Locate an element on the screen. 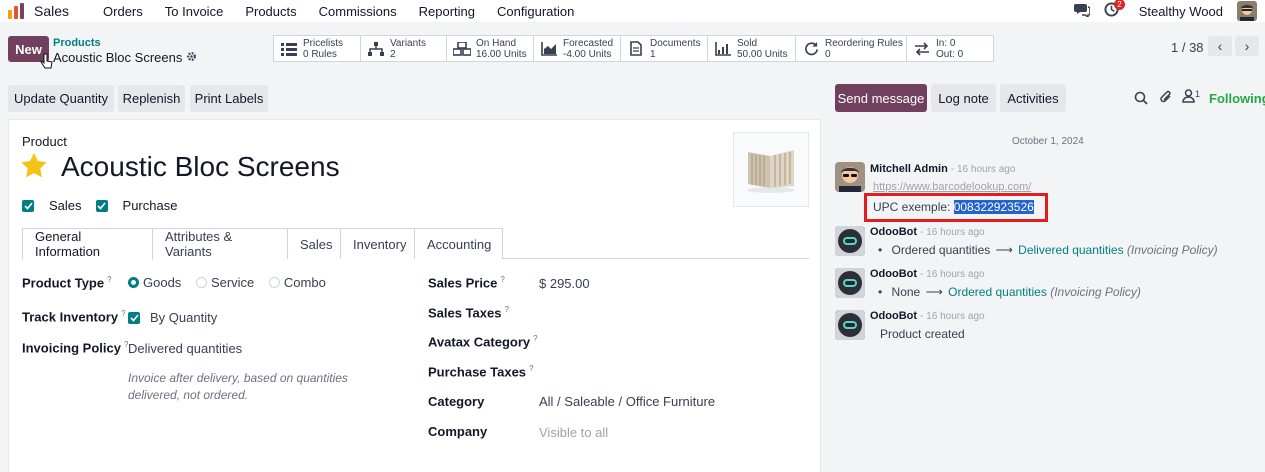  radio-service is located at coordinates (201, 282).